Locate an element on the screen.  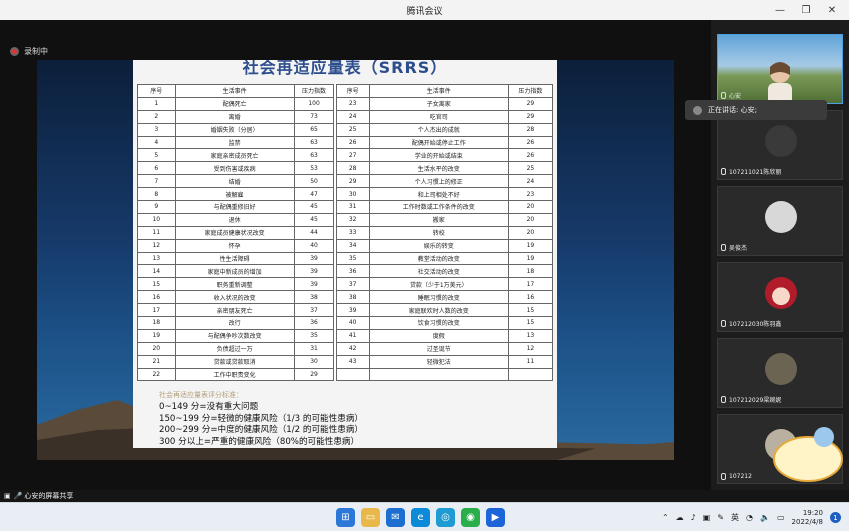
table-cell: 18 is located at coordinates (156, 323).